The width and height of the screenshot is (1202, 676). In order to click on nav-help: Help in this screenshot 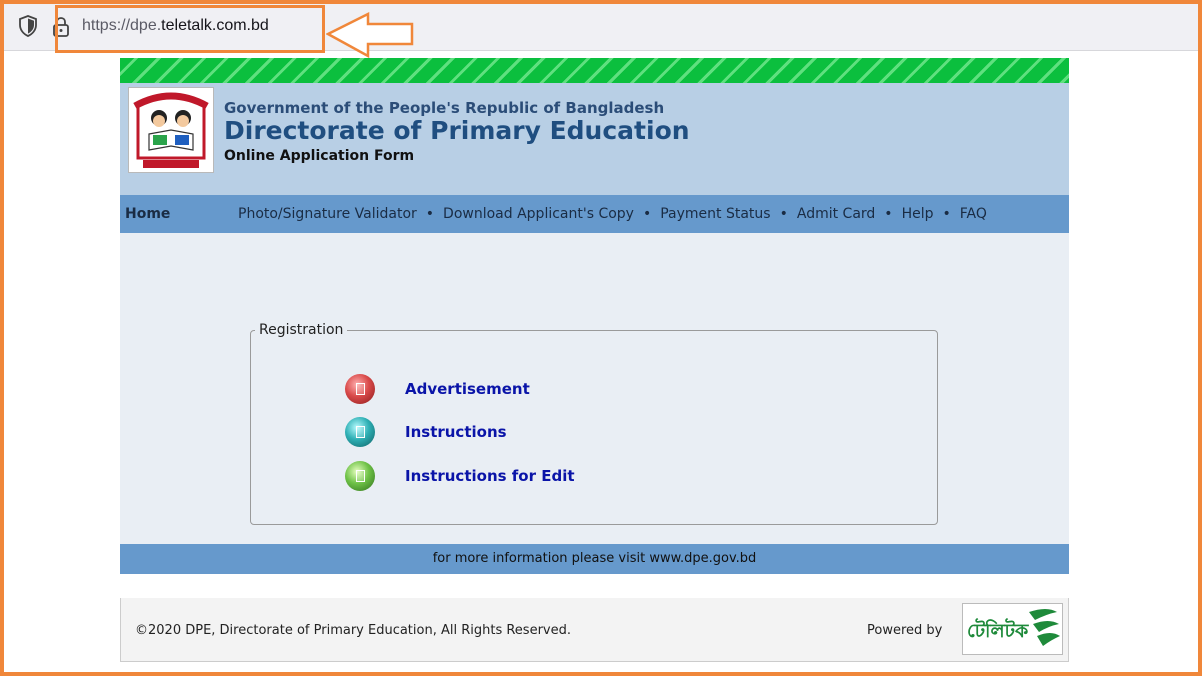, I will do `click(918, 214)`.